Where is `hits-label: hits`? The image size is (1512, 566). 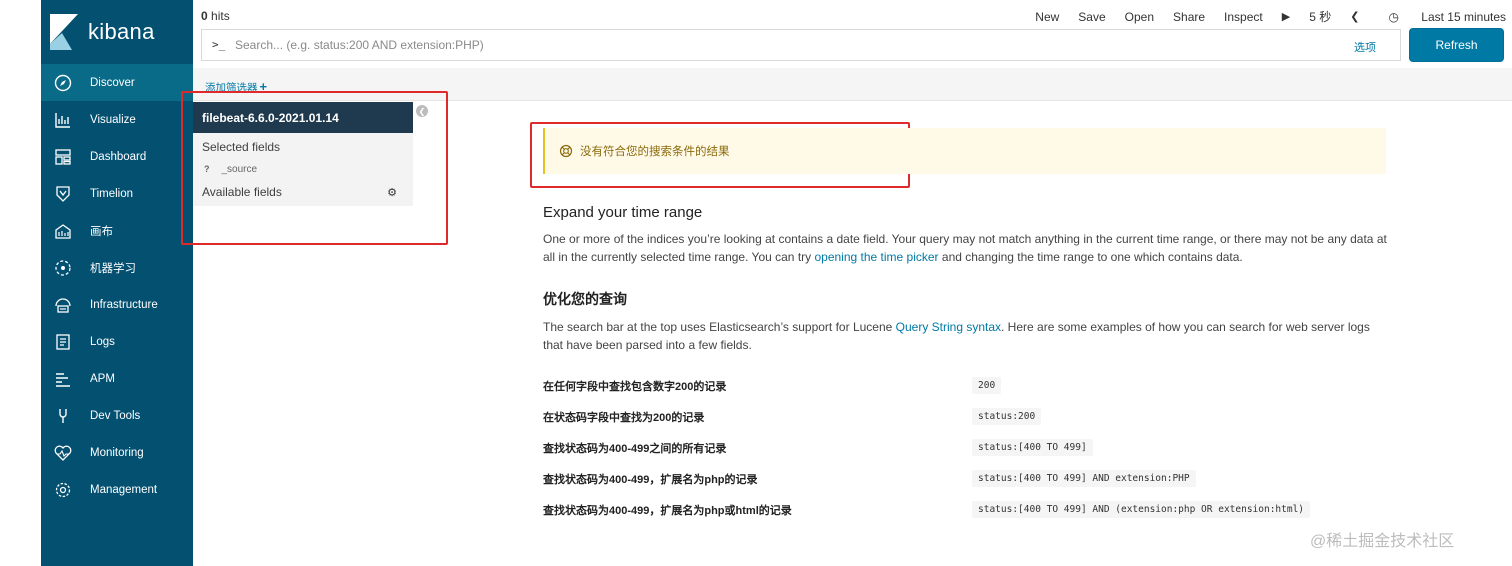
hits-label: hits is located at coordinates (220, 16).